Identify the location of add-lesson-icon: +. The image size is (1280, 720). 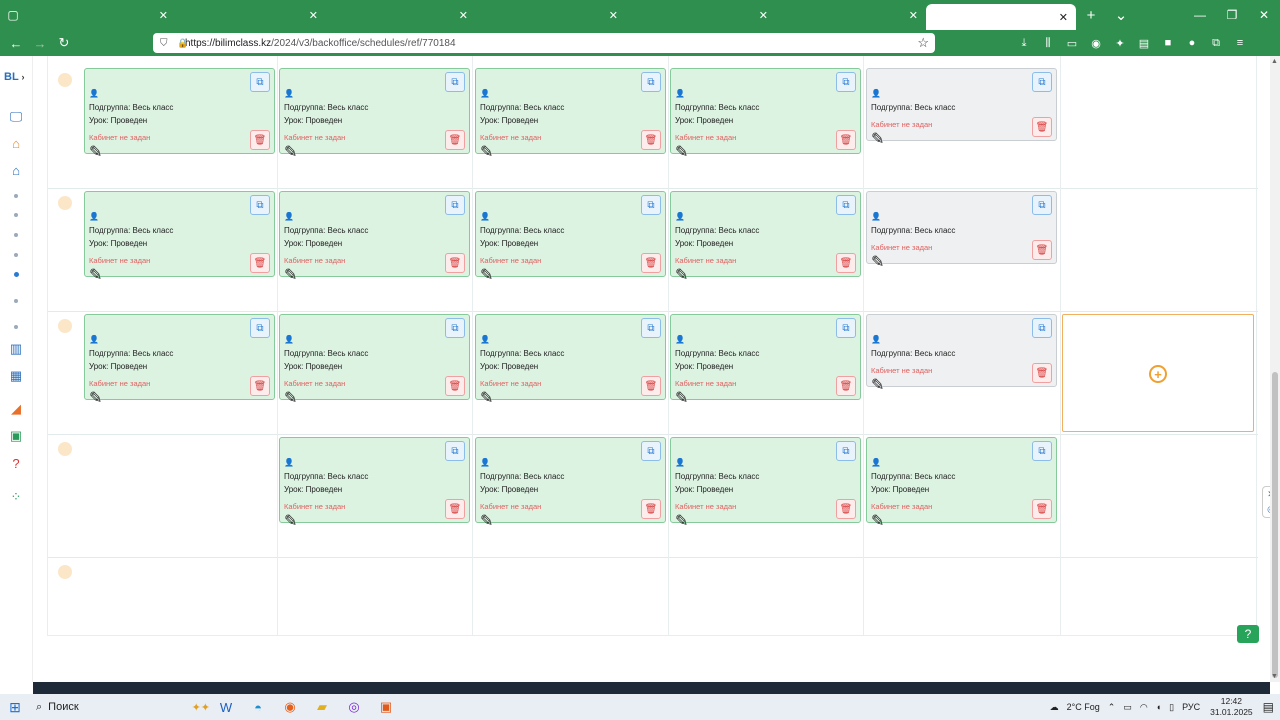
(1158, 374).